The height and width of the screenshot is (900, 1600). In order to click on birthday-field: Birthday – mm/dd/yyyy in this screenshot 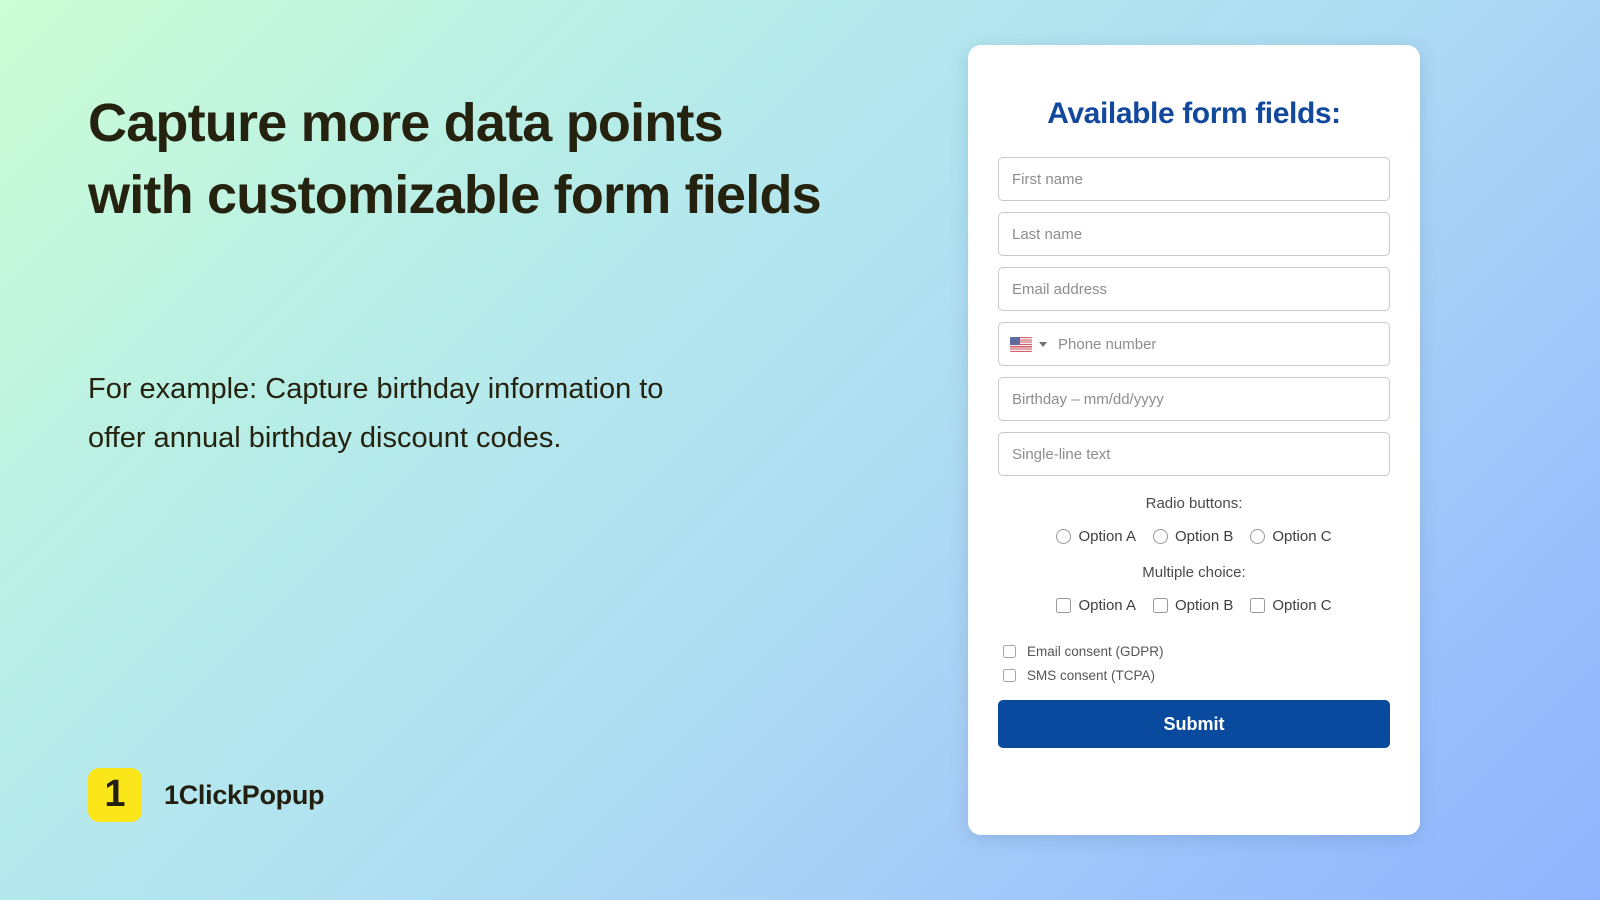, I will do `click(1194, 399)`.